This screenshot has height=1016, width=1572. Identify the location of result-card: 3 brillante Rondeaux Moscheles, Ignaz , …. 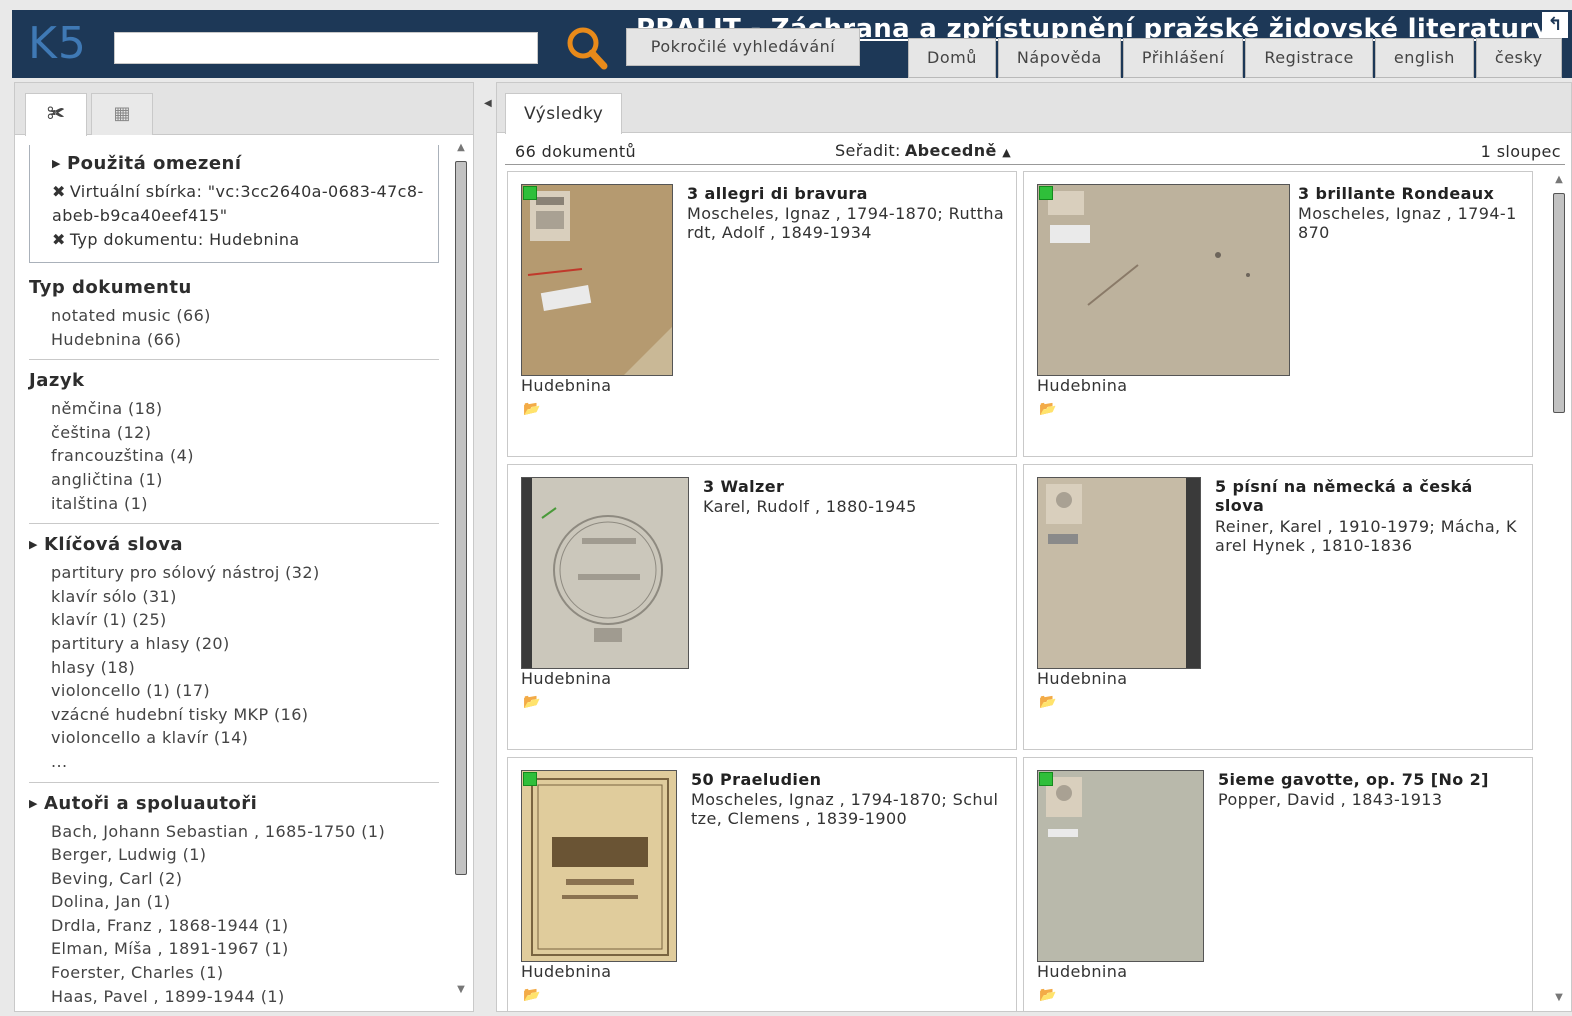
(1278, 314).